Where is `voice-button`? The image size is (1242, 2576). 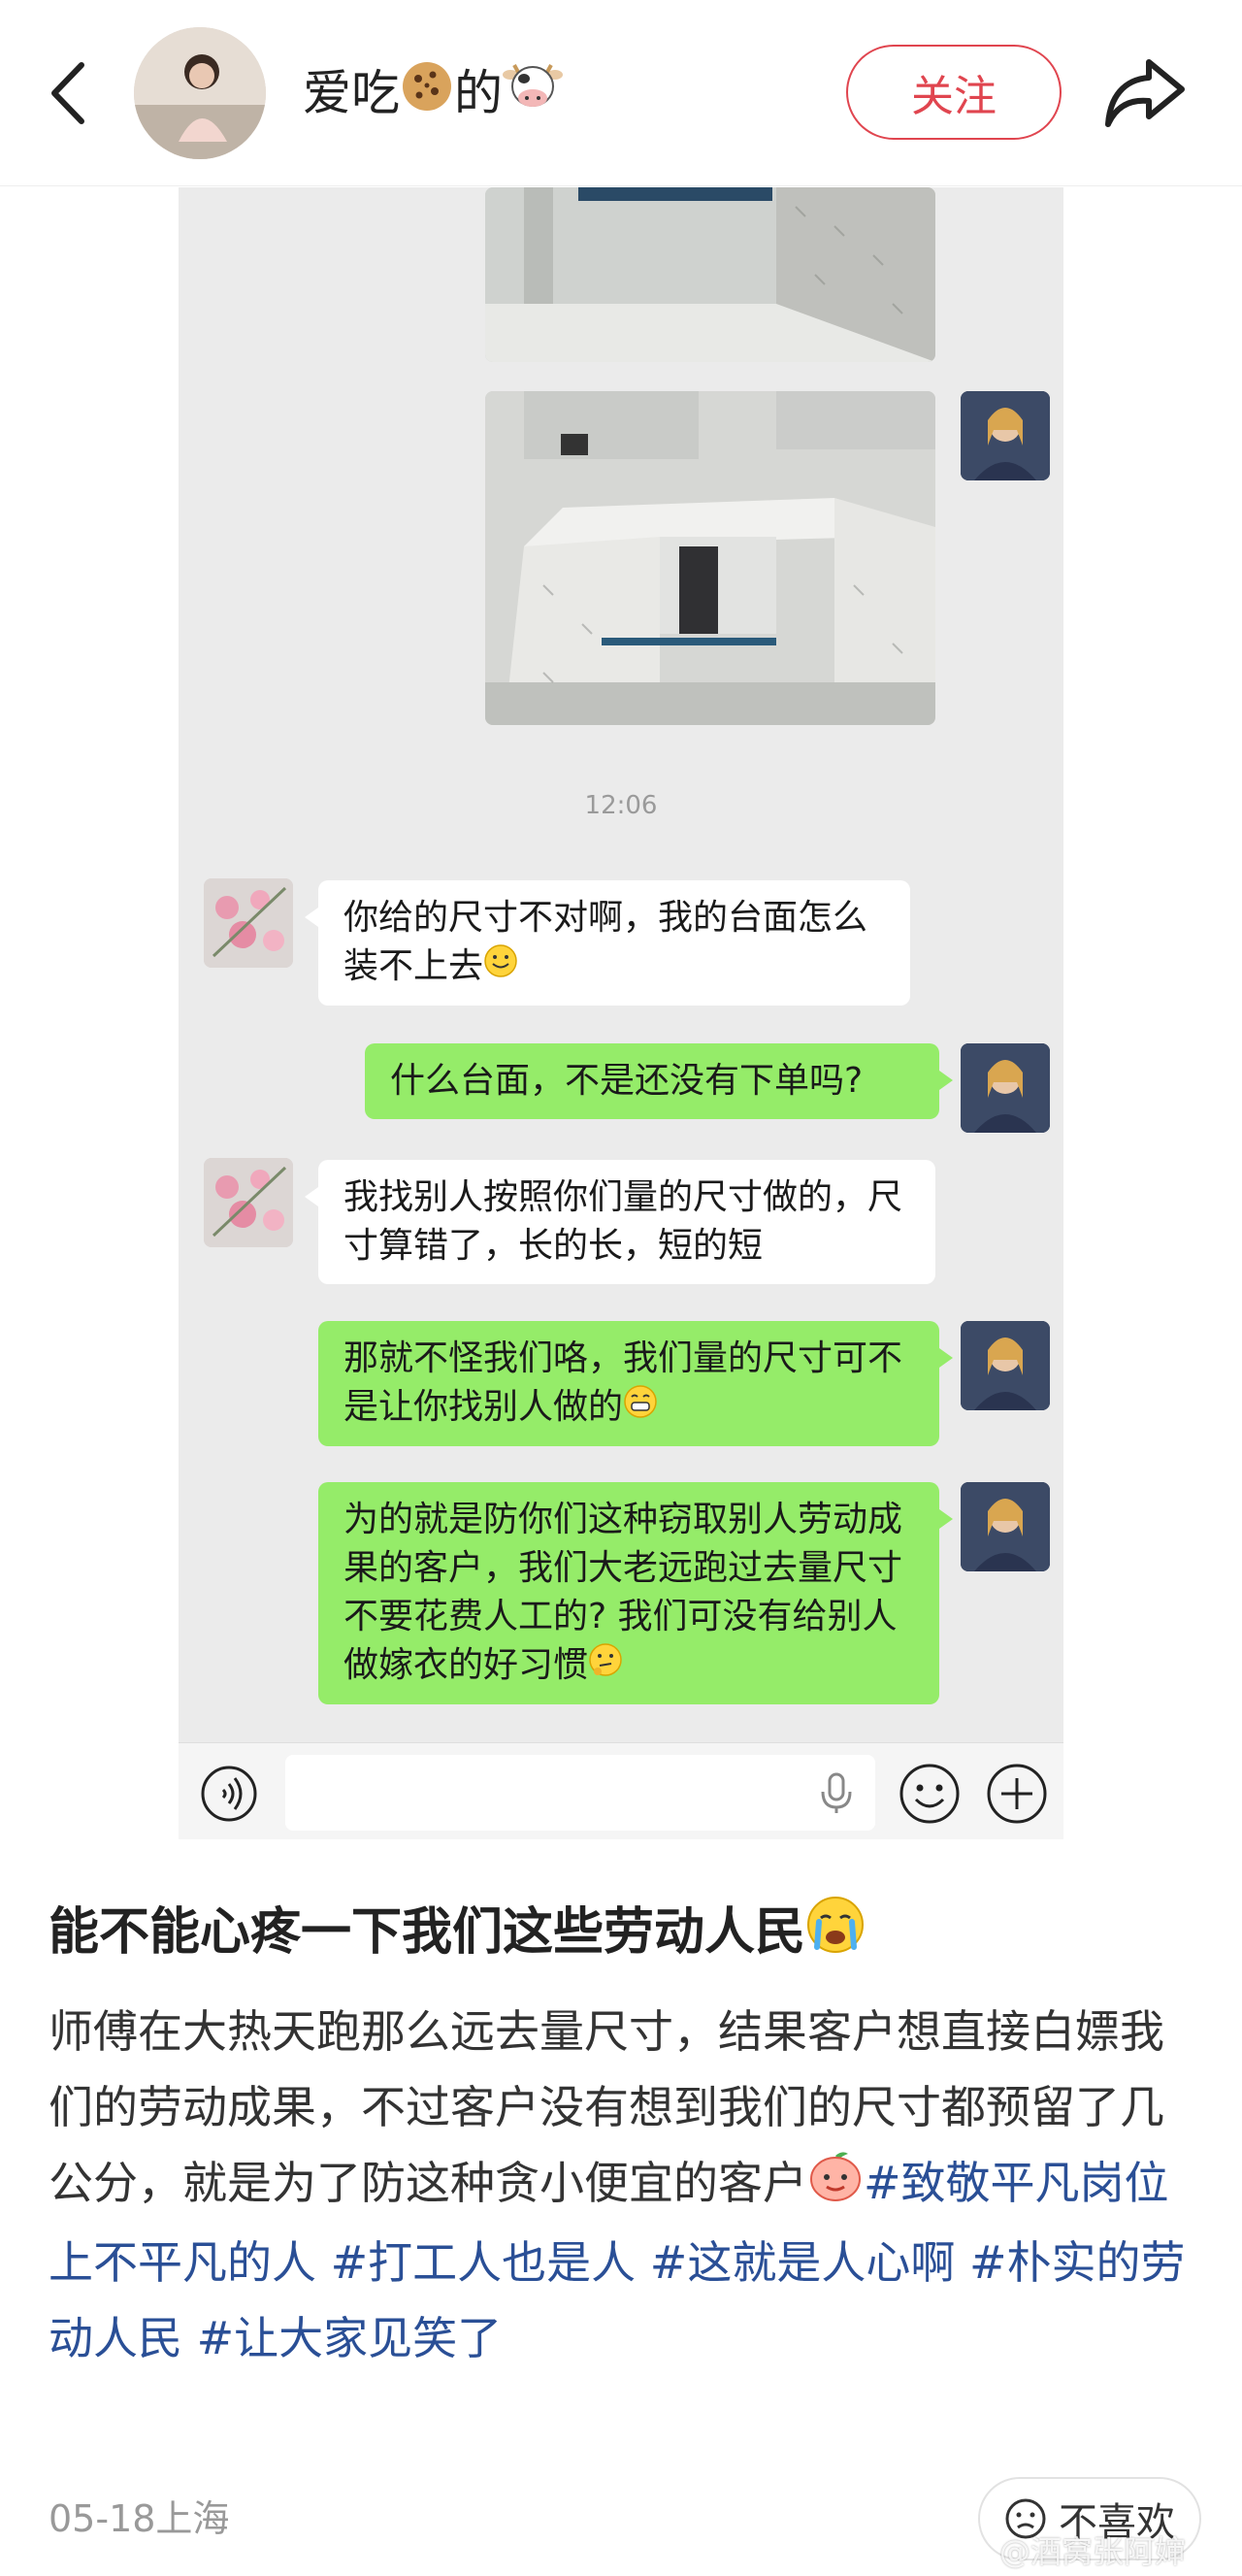 voice-button is located at coordinates (229, 1794).